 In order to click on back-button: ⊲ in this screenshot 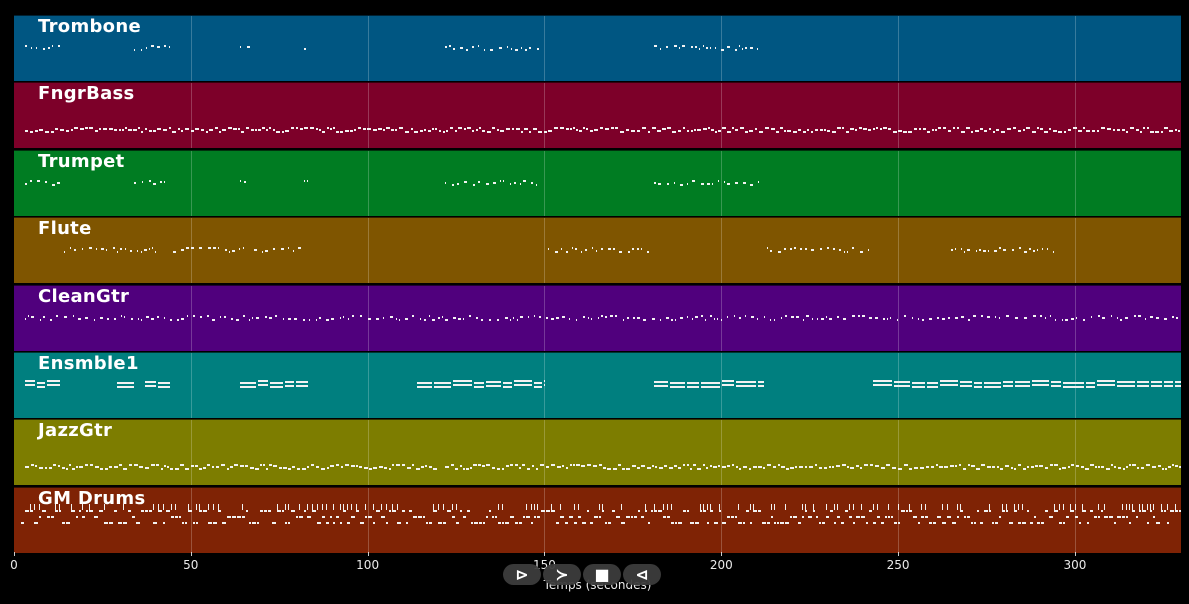, I will do `click(642, 574)`.